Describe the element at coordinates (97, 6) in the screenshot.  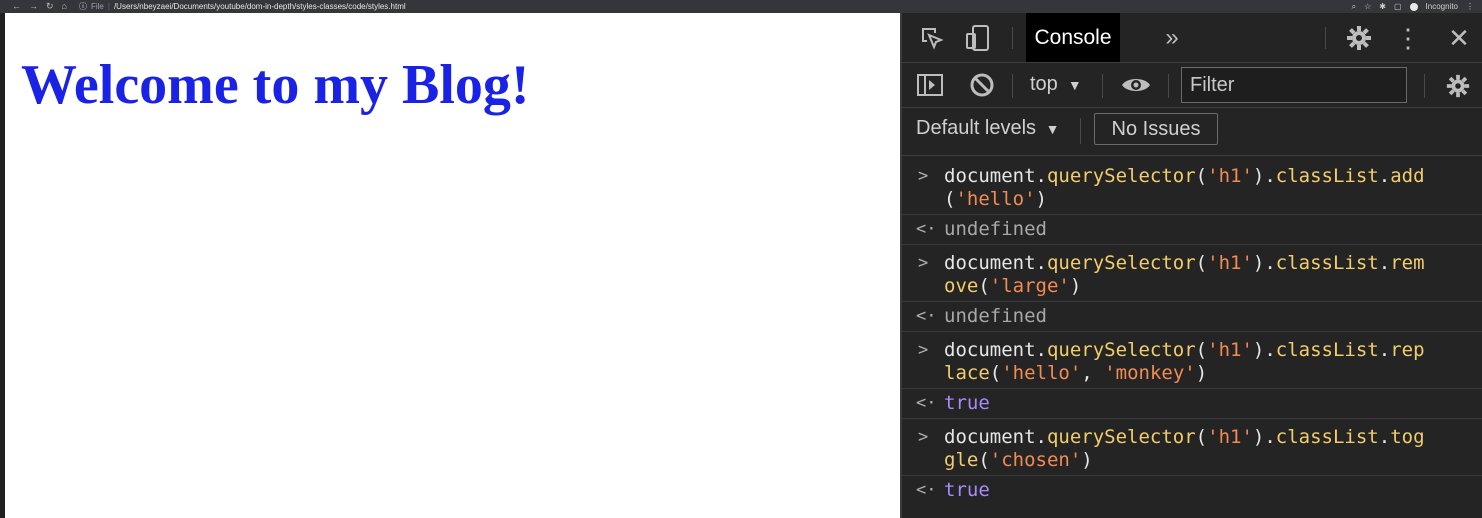
I see `file-label: File` at that location.